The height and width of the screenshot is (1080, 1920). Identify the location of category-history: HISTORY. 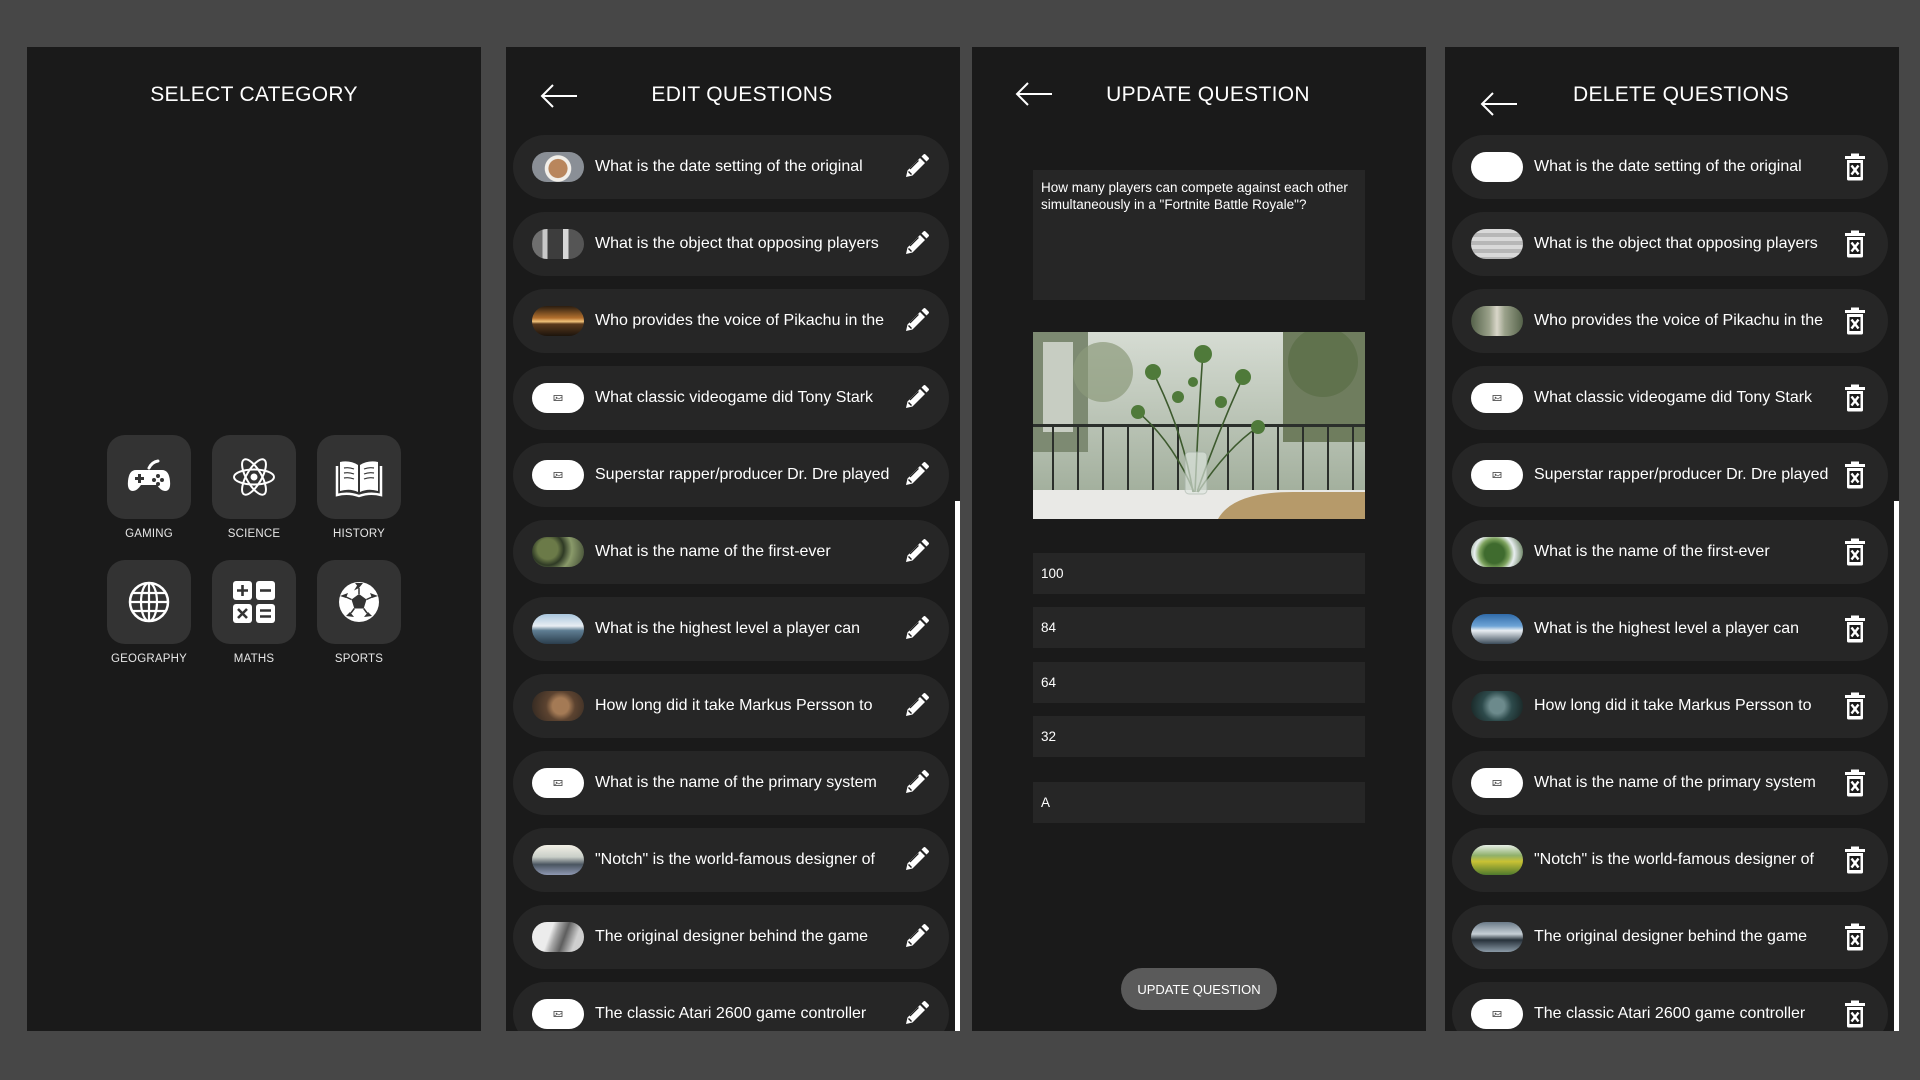
(359, 487).